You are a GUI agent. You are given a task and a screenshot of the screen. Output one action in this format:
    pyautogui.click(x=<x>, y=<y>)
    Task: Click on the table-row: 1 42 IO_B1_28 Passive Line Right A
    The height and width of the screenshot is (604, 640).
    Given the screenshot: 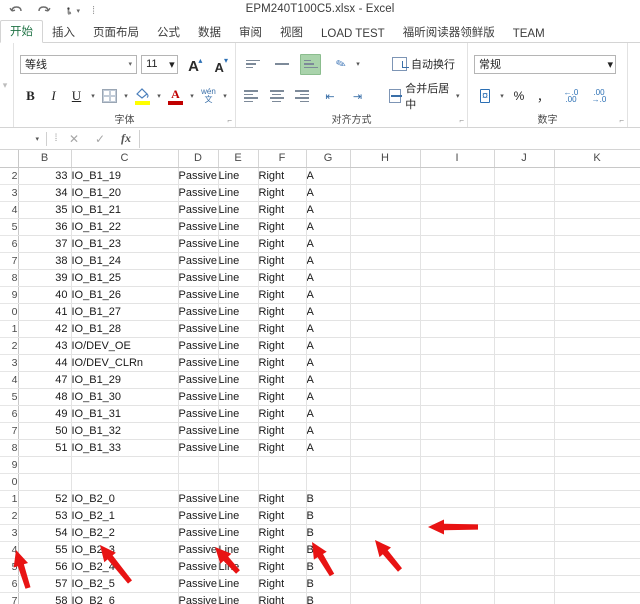 What is the action you would take?
    pyautogui.click(x=320, y=329)
    